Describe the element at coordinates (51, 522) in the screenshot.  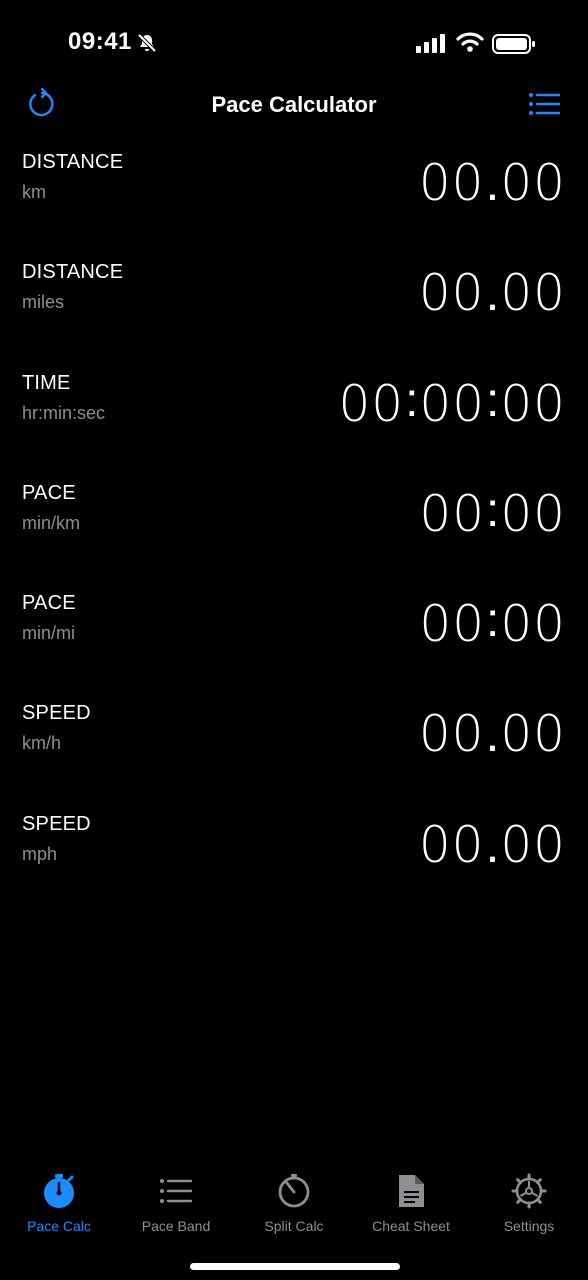
I see `row-unit: min/km` at that location.